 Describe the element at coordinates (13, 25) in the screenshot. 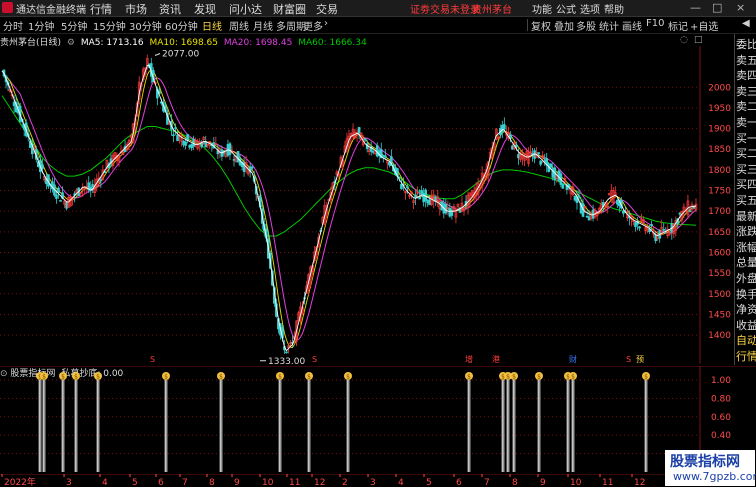

I see `period-fenshi: 分时` at that location.